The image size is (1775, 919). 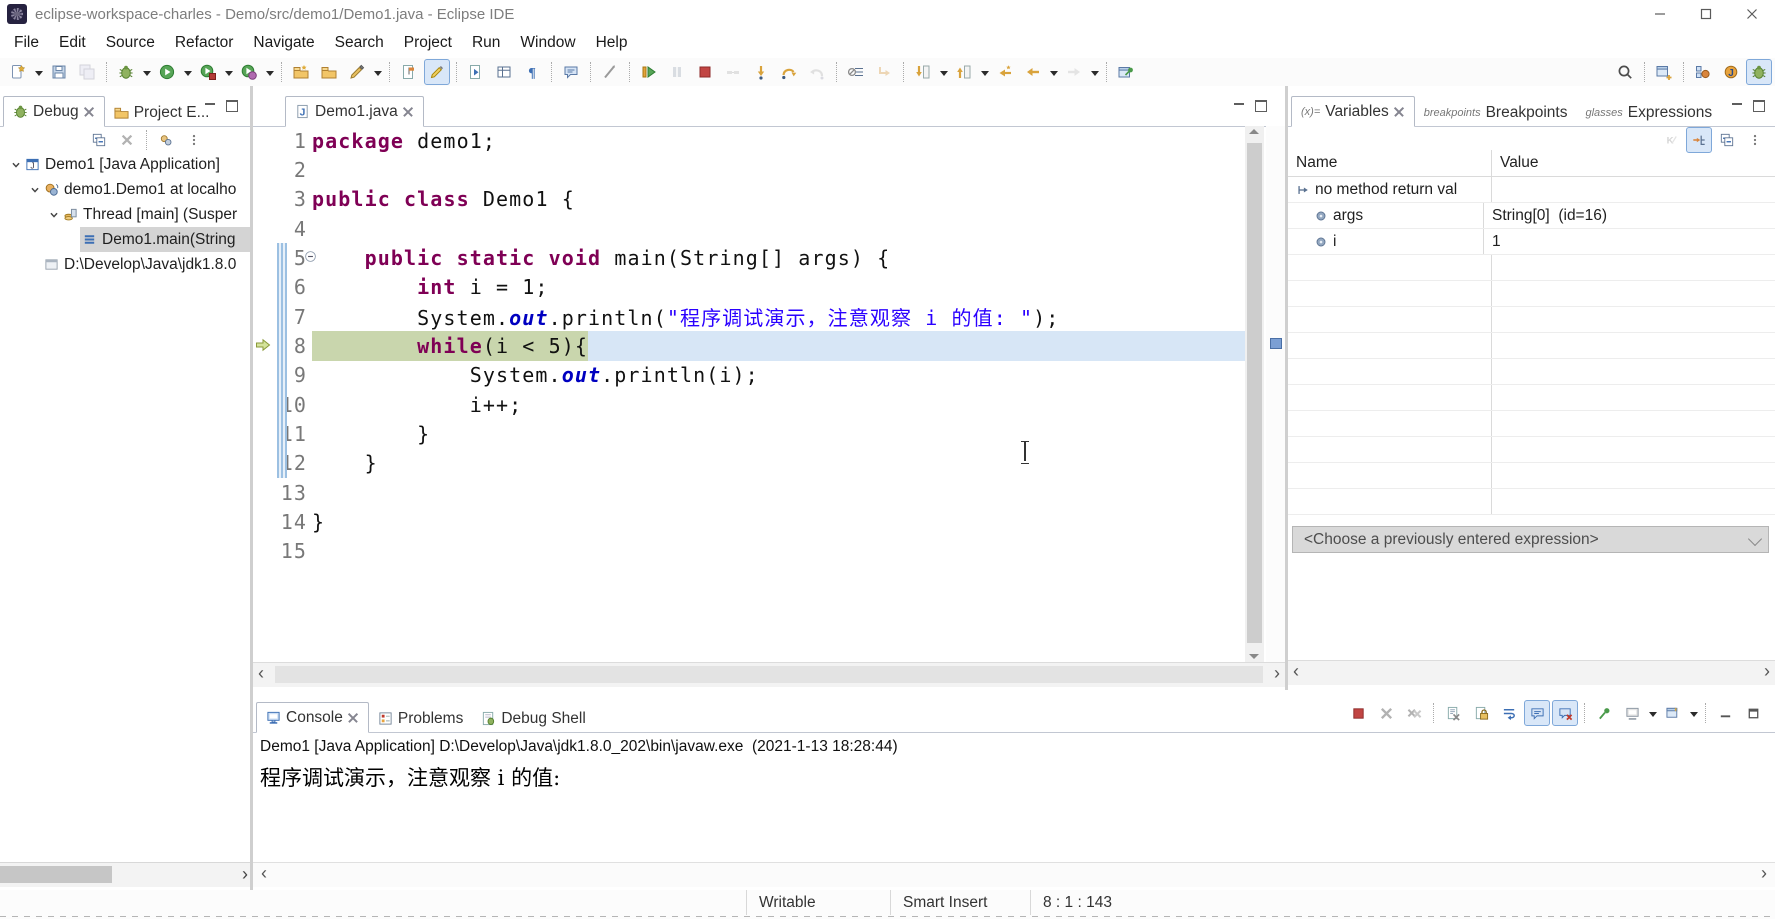 I want to click on new-task-button, so click(x=301, y=72).